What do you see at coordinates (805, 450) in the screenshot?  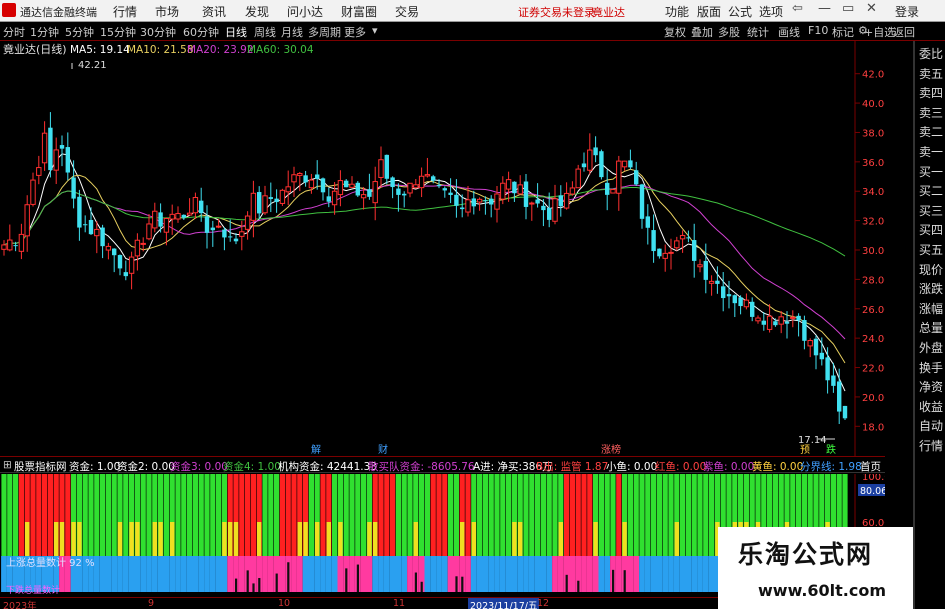 I see `event-tag-forecast: 预` at bounding box center [805, 450].